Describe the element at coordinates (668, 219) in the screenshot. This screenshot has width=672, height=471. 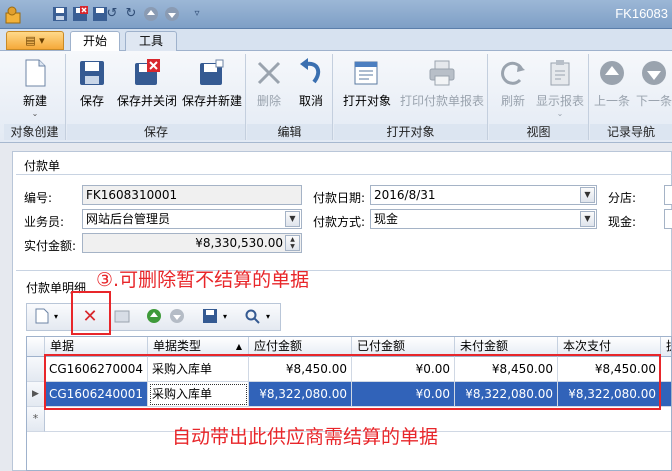
I see `cash-field` at that location.